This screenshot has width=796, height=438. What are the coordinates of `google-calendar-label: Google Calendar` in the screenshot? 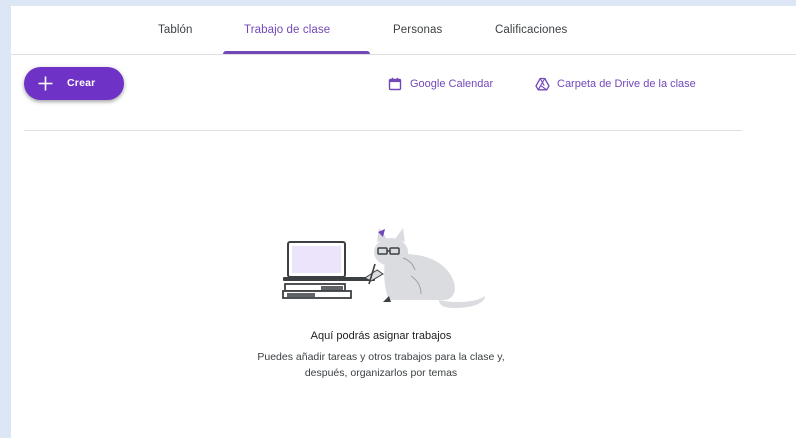 It's located at (452, 84).